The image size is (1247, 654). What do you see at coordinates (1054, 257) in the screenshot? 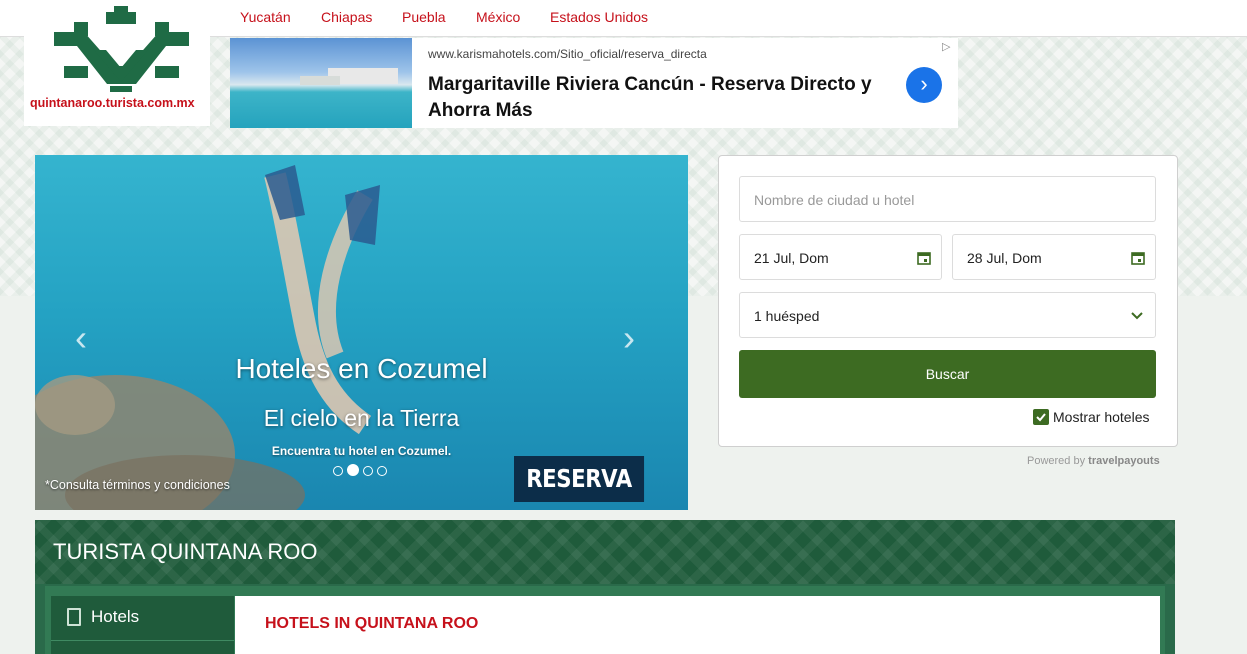
I see `checkout-date-field: 28 Jul, Dom` at bounding box center [1054, 257].